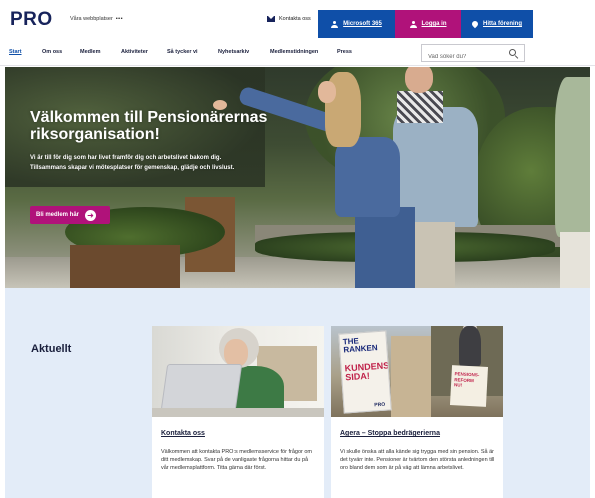 Image resolution: width=595 pixels, height=498 pixels. What do you see at coordinates (419, 80) in the screenshot?
I see `hero-photo-man-head` at bounding box center [419, 80].